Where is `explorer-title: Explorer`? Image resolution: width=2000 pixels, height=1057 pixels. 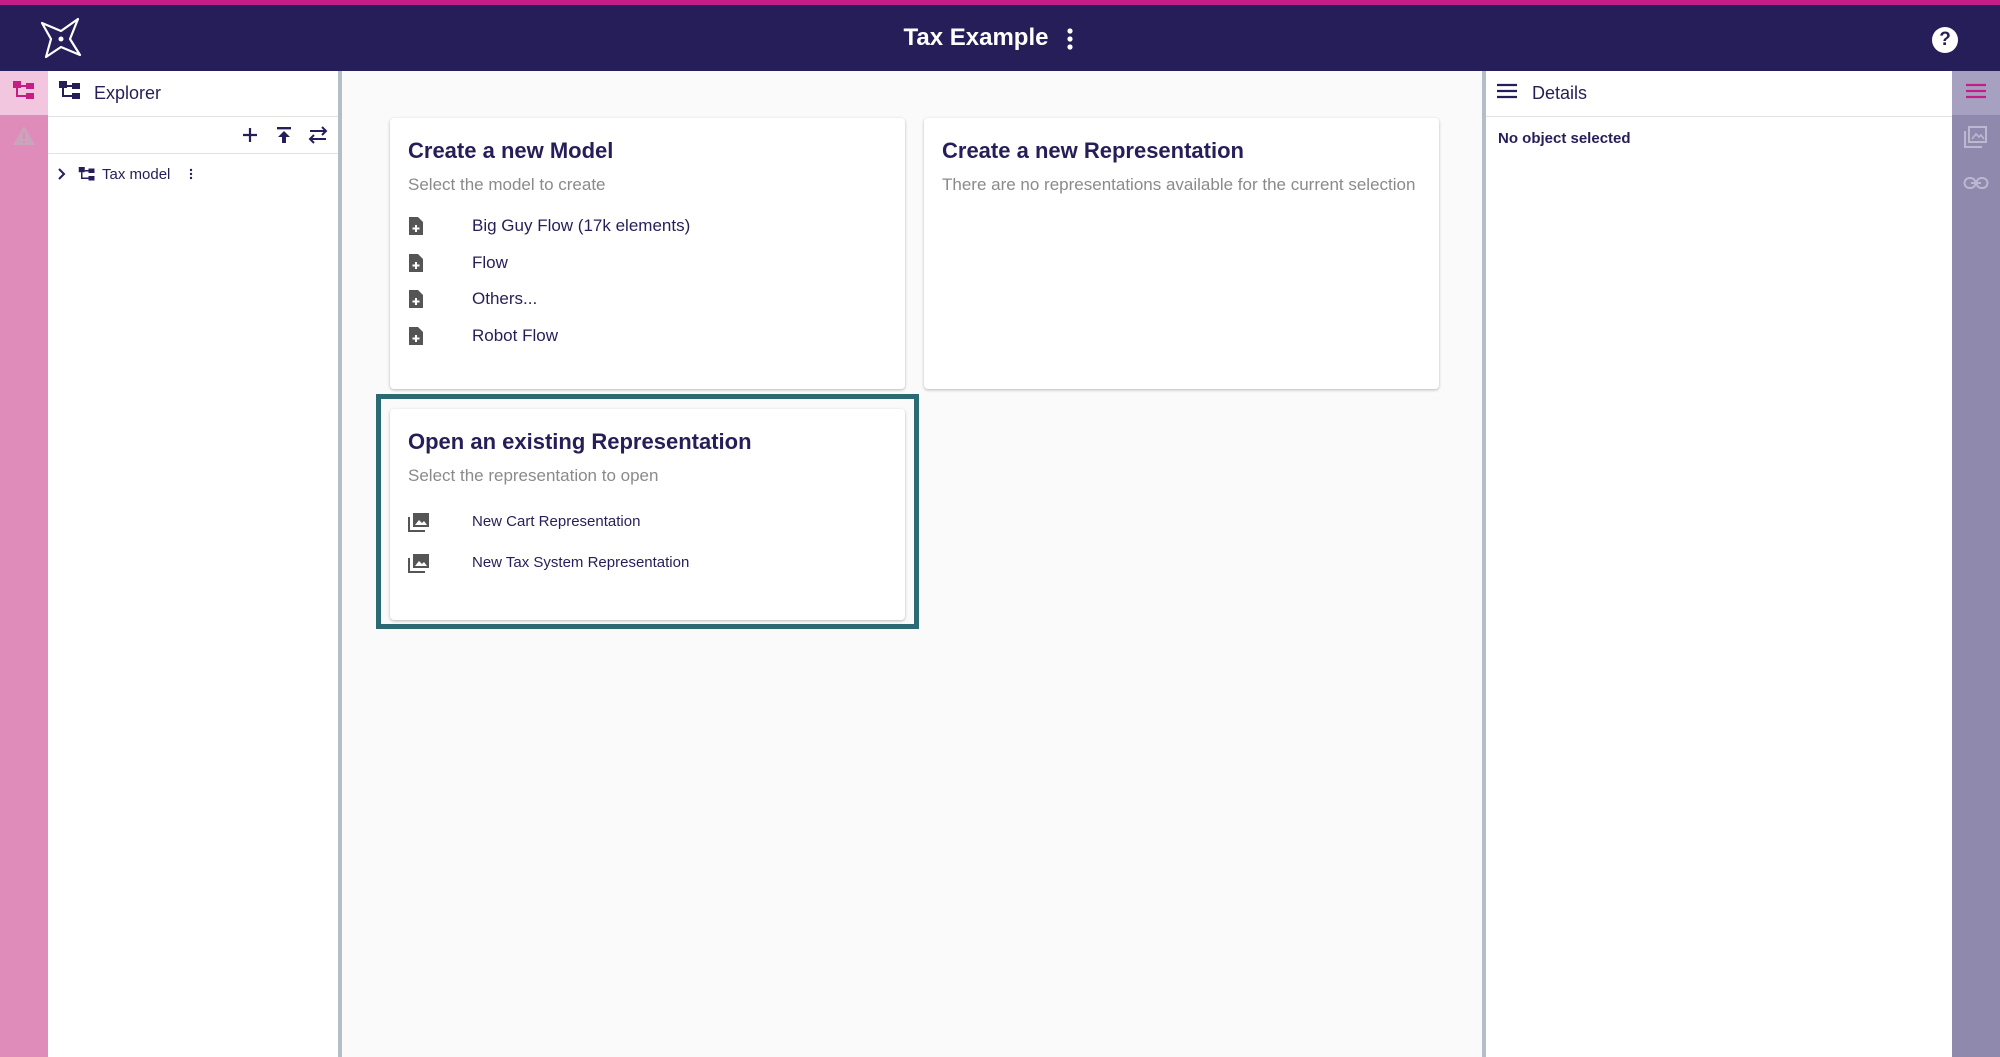 explorer-title: Explorer is located at coordinates (128, 93).